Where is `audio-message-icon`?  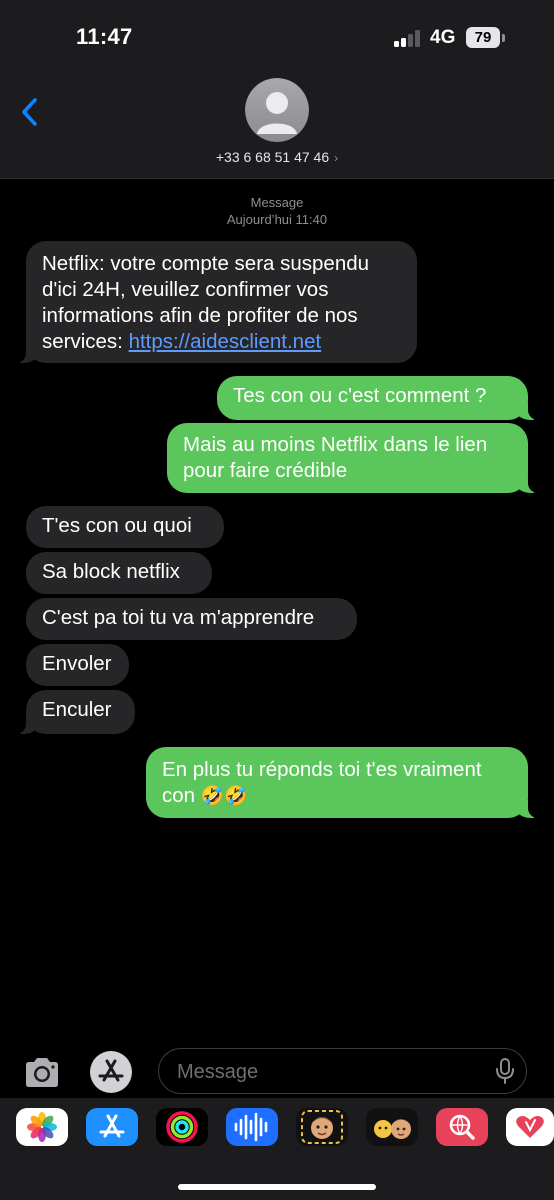 audio-message-icon is located at coordinates (251, 1127).